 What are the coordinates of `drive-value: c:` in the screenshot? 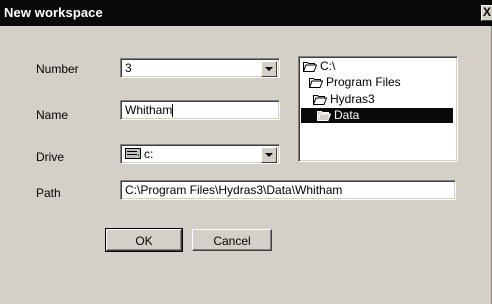 It's located at (149, 154).